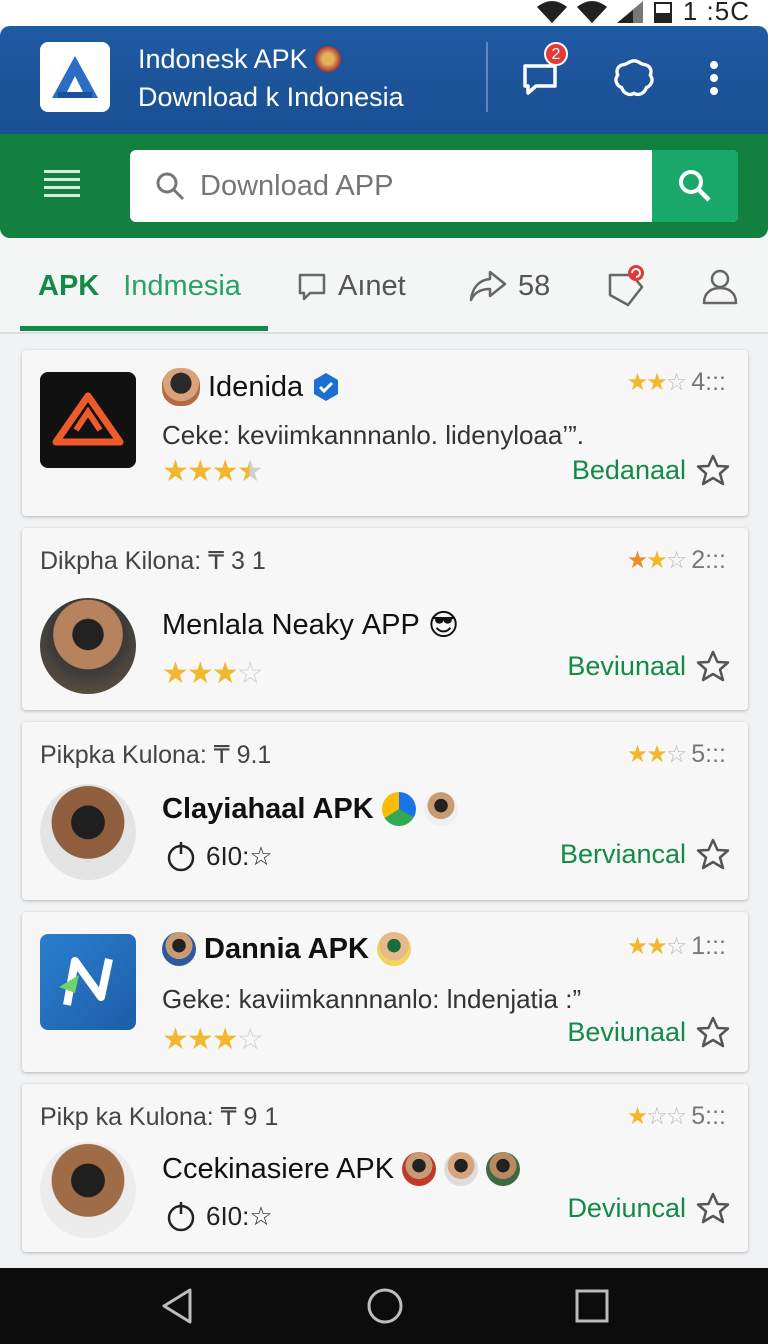 Image resolution: width=768 pixels, height=1344 pixels. What do you see at coordinates (551, 11) in the screenshot?
I see `wifi-icon` at bounding box center [551, 11].